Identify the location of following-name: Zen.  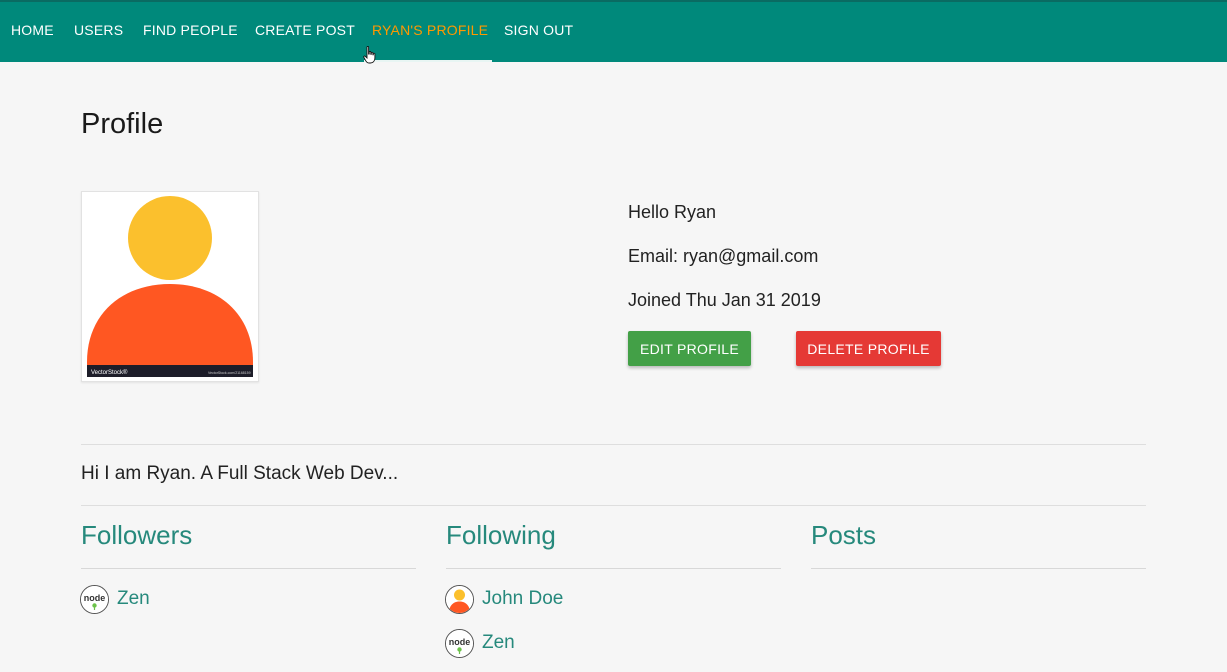
(498, 643).